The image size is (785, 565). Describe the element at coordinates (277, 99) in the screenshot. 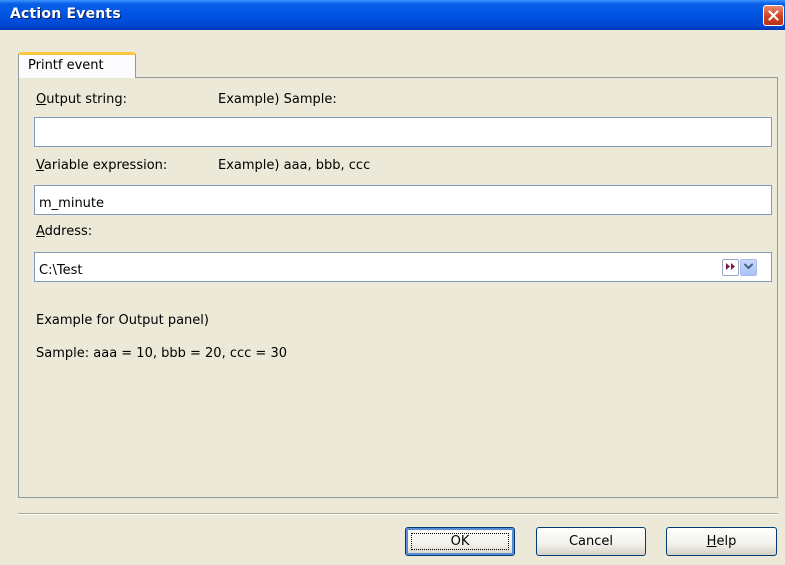

I see `output-string-example: Example) Sample:` at that location.